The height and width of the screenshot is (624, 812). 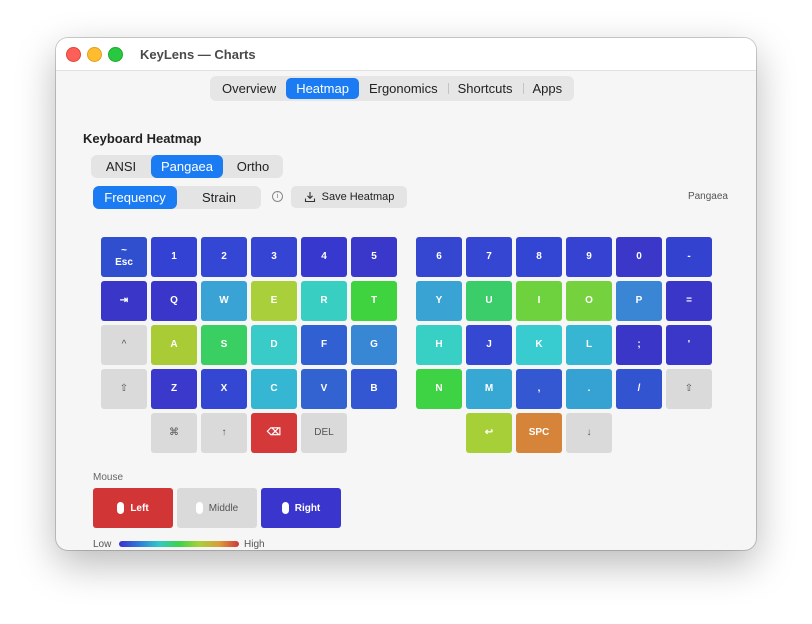 What do you see at coordinates (374, 345) in the screenshot?
I see `left-key-2-5: G` at bounding box center [374, 345].